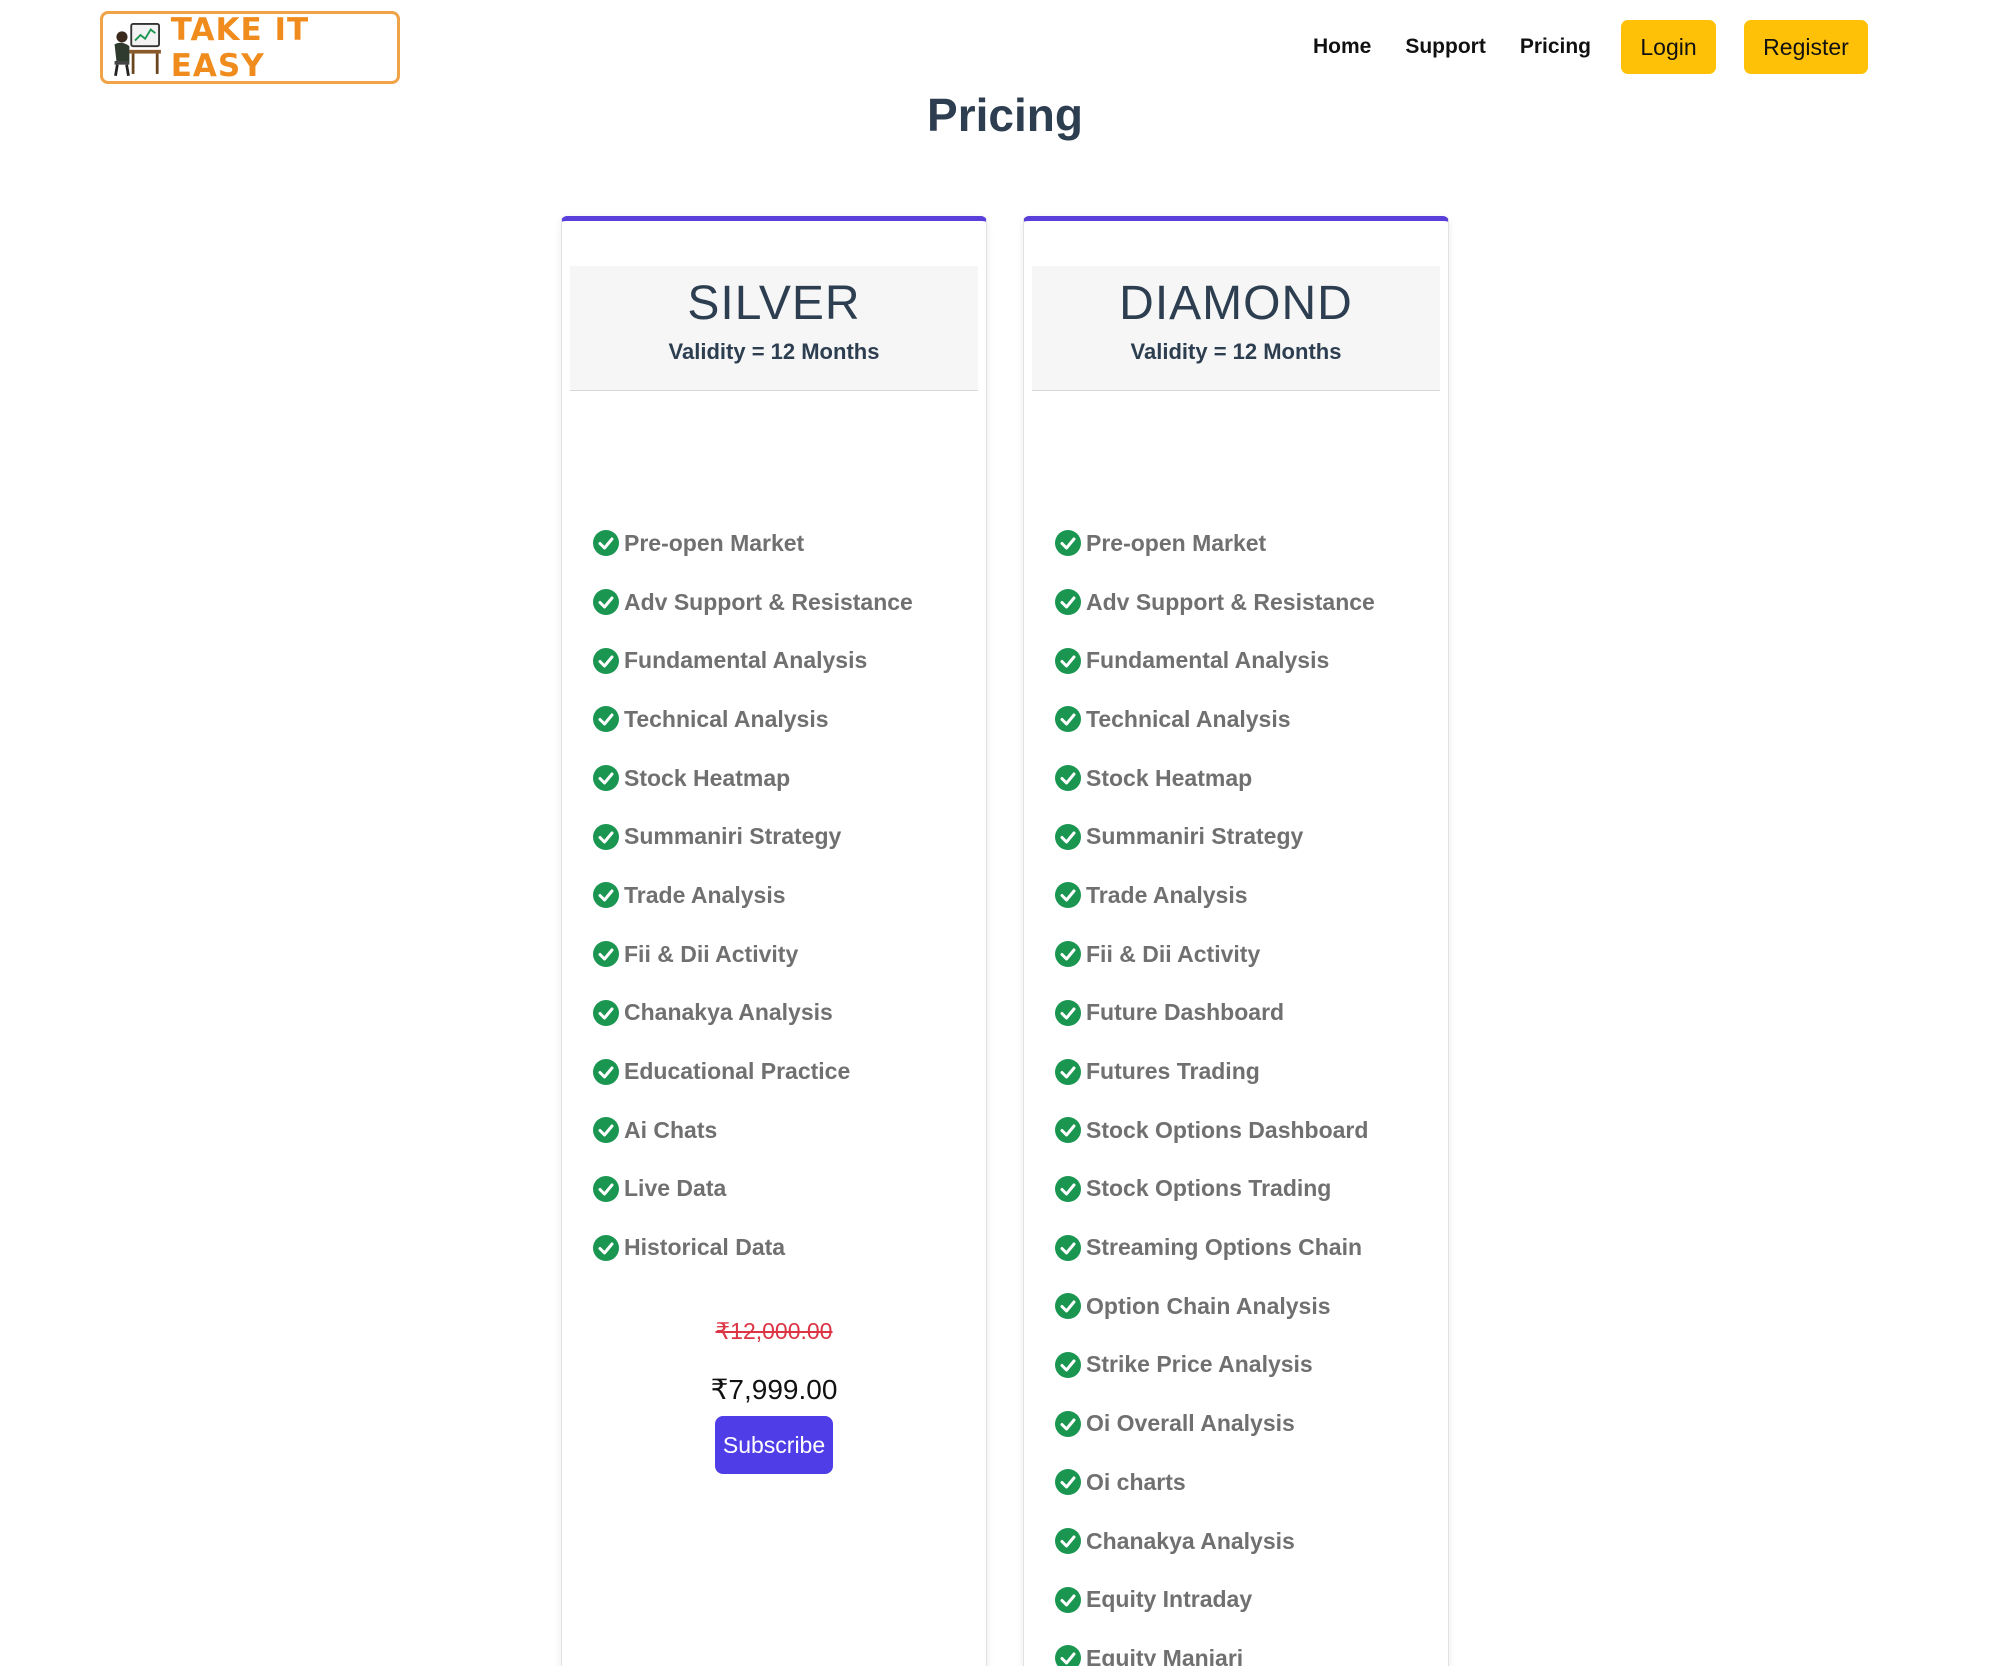 The width and height of the screenshot is (2000, 1666). I want to click on main-nav: Home Support Pricing Login Register, so click(1590, 47).